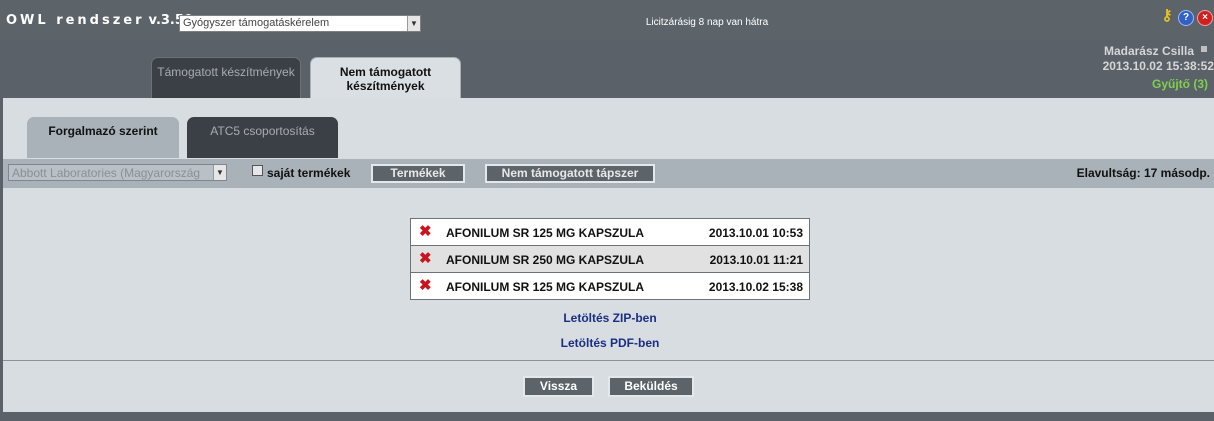 The height and width of the screenshot is (421, 1214). Describe the element at coordinates (707, 22) in the screenshot. I see `deadline-text: Licitzárásig 8 nap van hátra` at that location.